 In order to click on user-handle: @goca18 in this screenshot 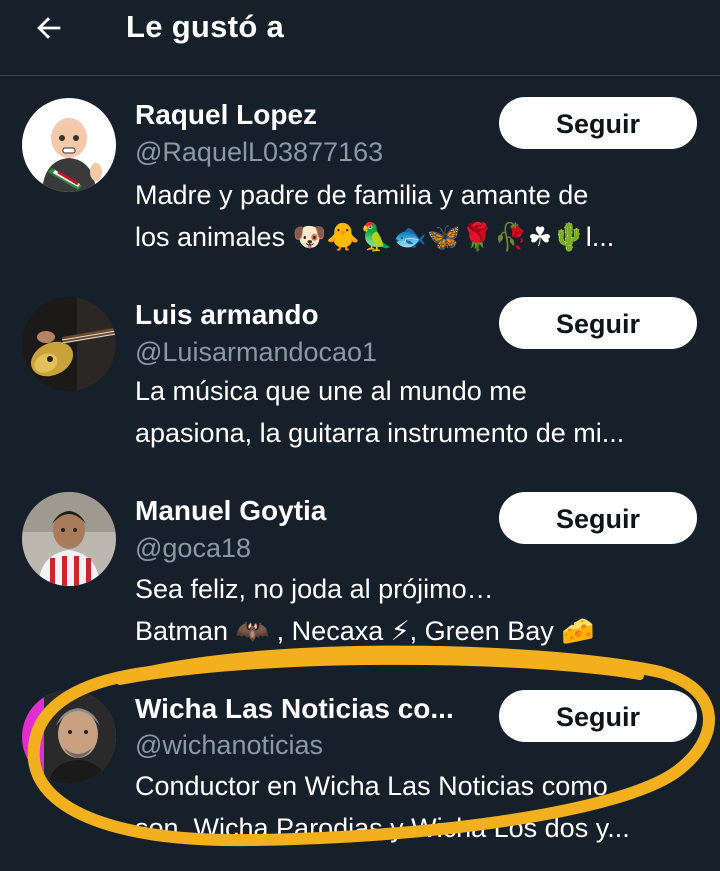, I will do `click(193, 548)`.